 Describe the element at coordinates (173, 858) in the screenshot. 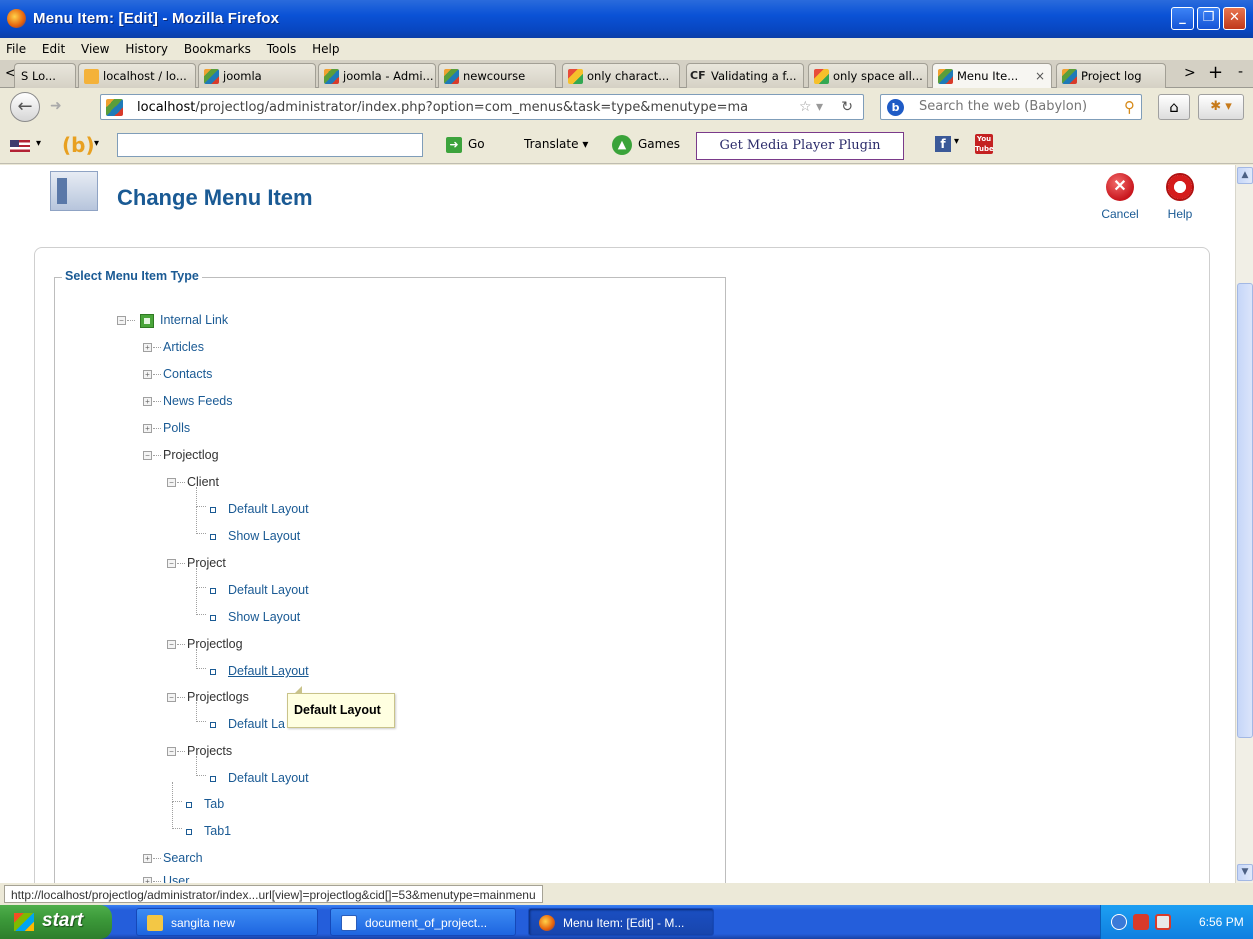

I see `tree-node-search: + Search` at that location.